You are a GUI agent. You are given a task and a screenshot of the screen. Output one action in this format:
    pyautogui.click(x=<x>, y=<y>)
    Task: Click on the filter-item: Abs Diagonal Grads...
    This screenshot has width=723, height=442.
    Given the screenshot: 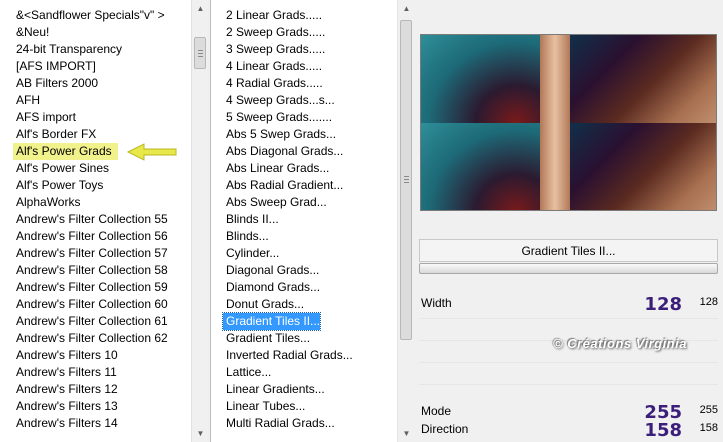 What is the action you would take?
    pyautogui.click(x=288, y=151)
    